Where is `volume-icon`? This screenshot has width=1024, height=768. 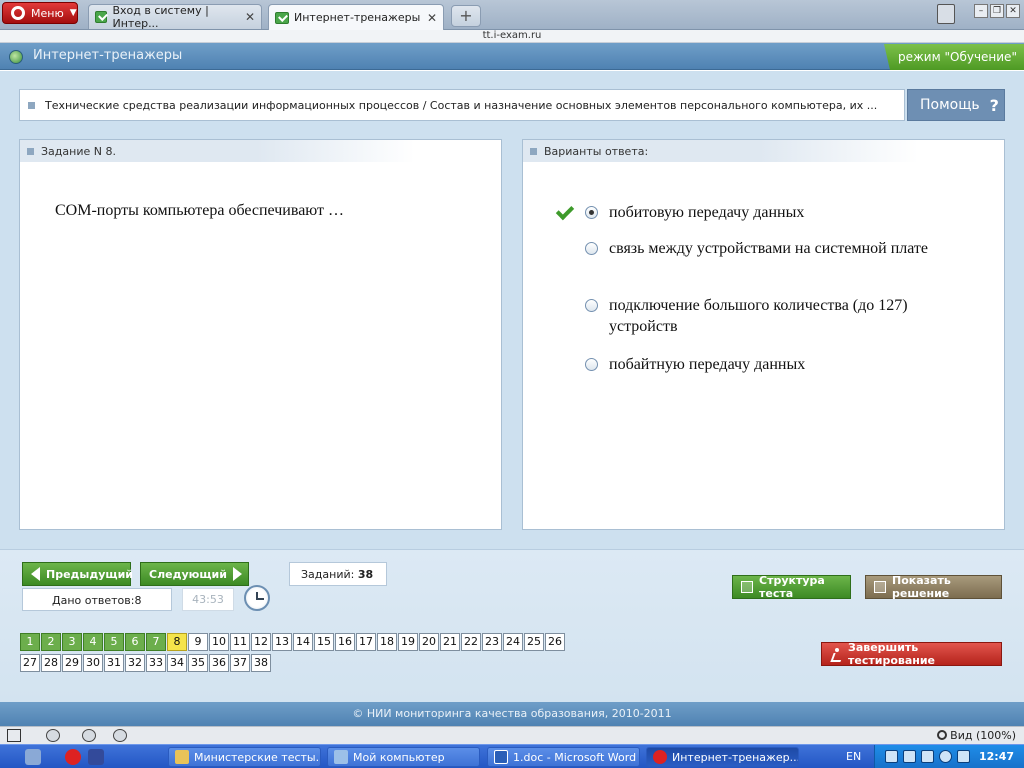
volume-icon is located at coordinates (927, 756).